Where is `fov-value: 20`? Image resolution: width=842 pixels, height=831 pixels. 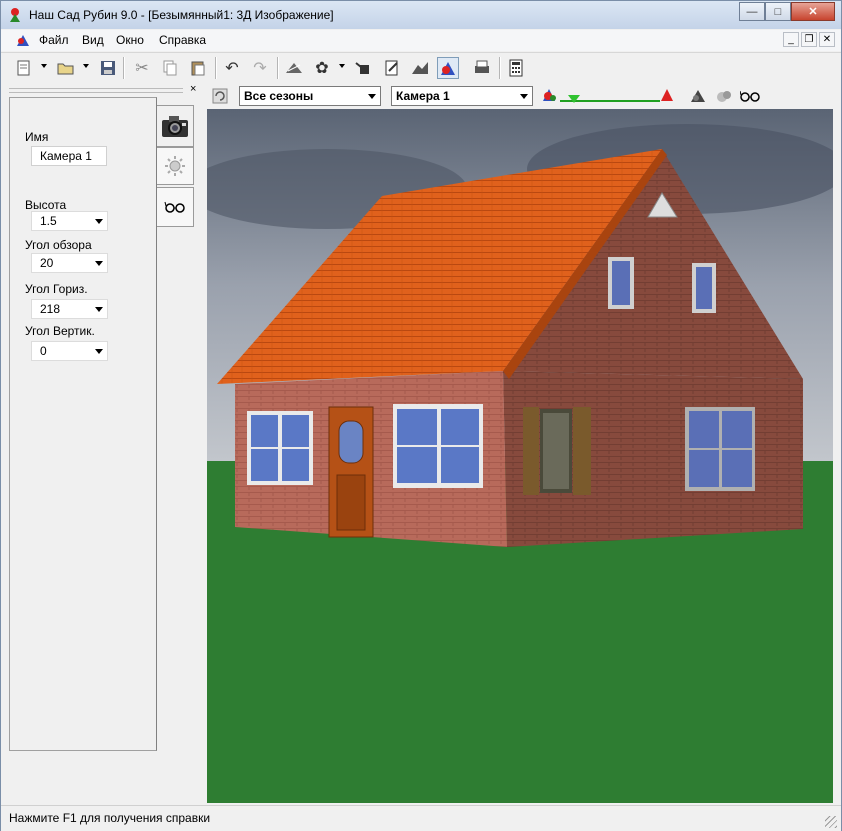 fov-value: 20 is located at coordinates (47, 263).